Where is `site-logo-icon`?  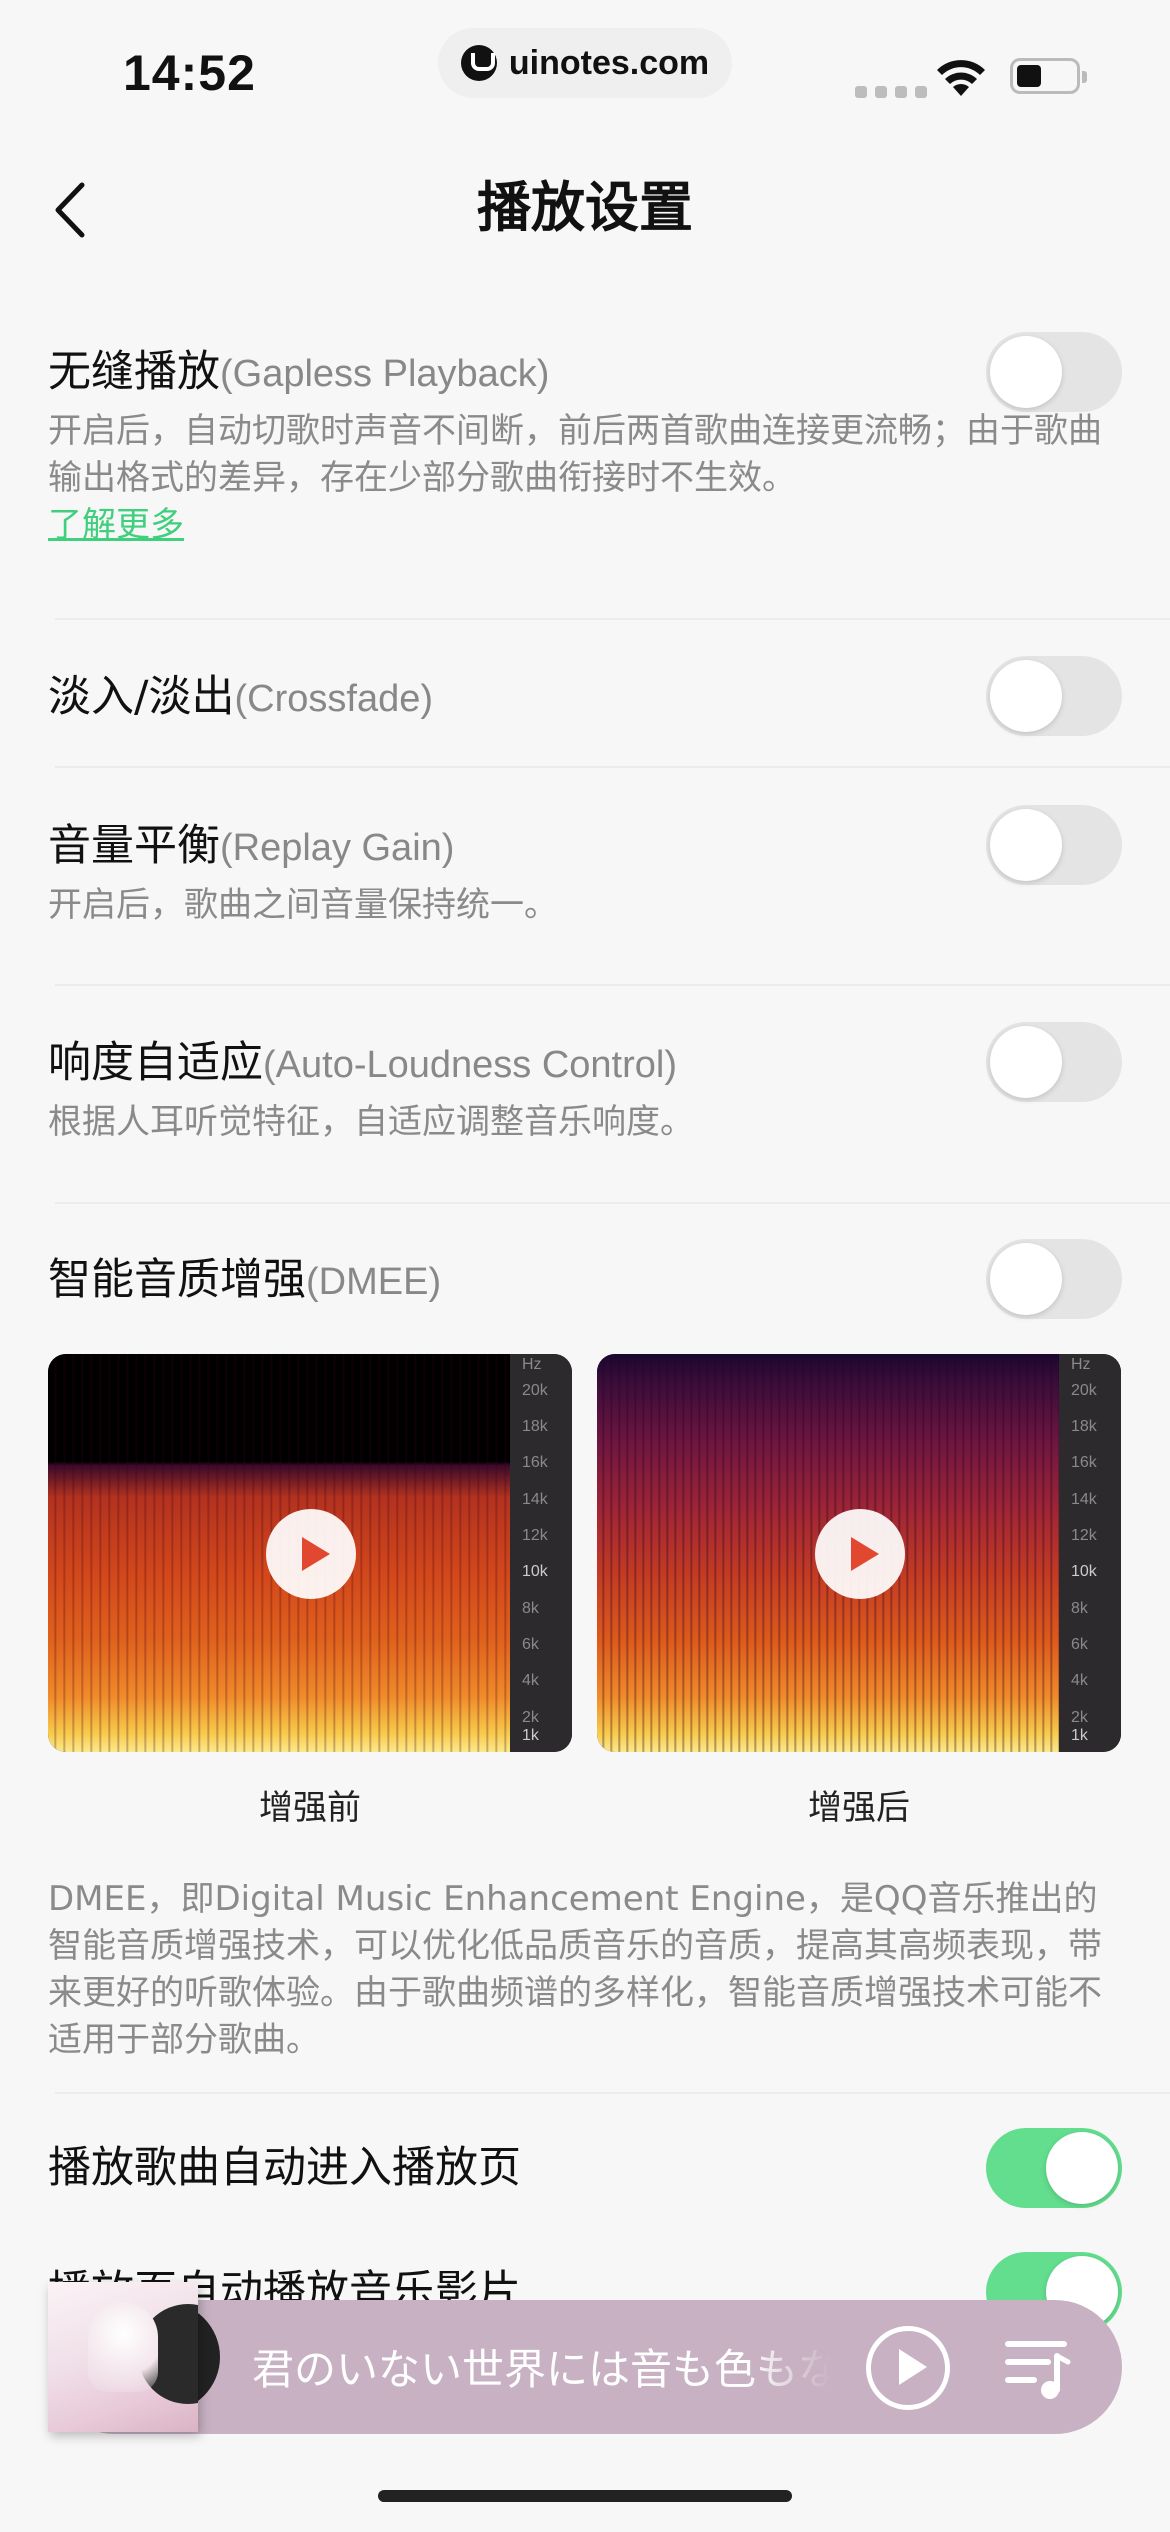 site-logo-icon is located at coordinates (478, 63).